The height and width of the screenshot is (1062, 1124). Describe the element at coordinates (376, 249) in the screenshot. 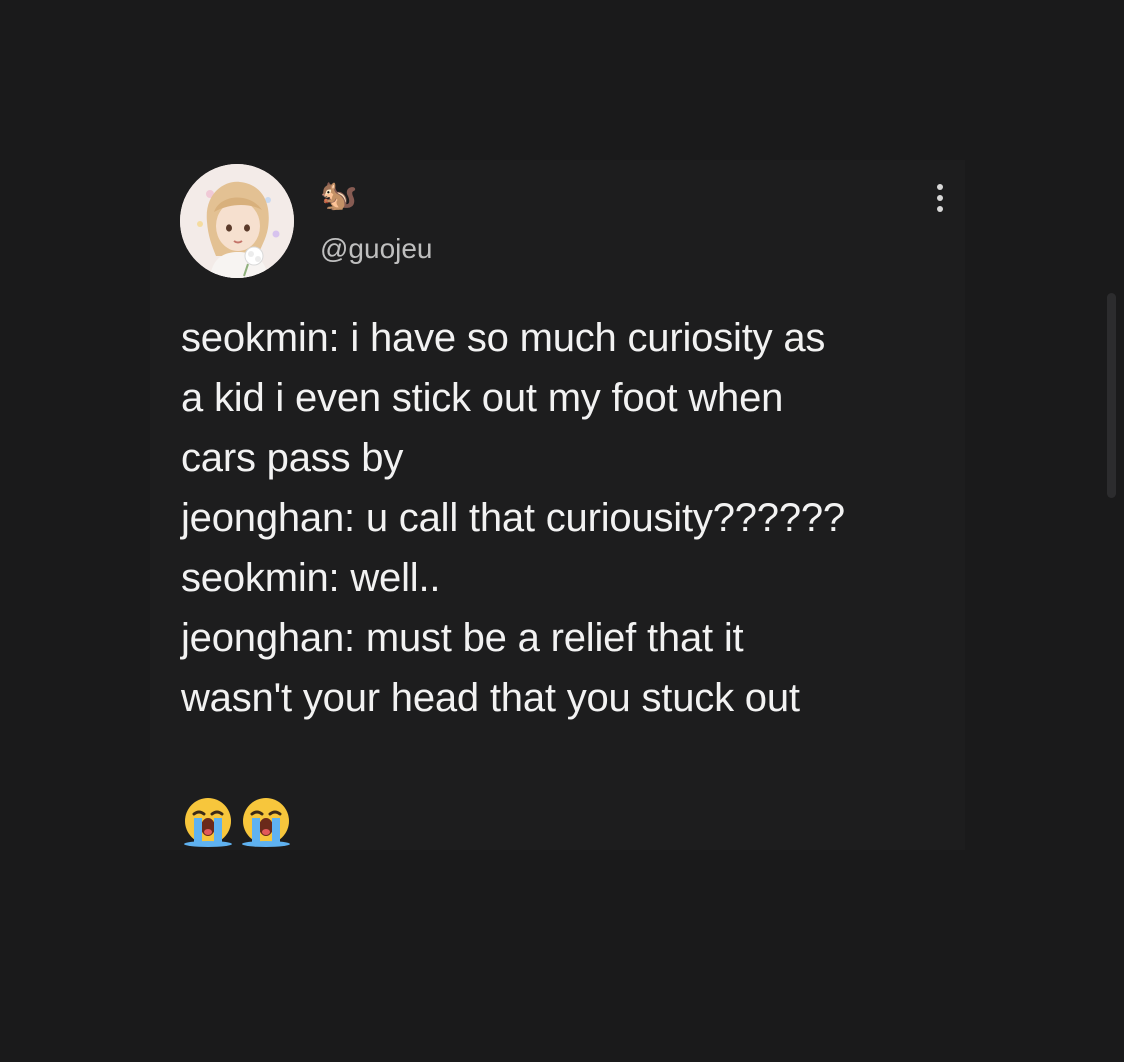

I see `author-handle: @guojeu` at that location.